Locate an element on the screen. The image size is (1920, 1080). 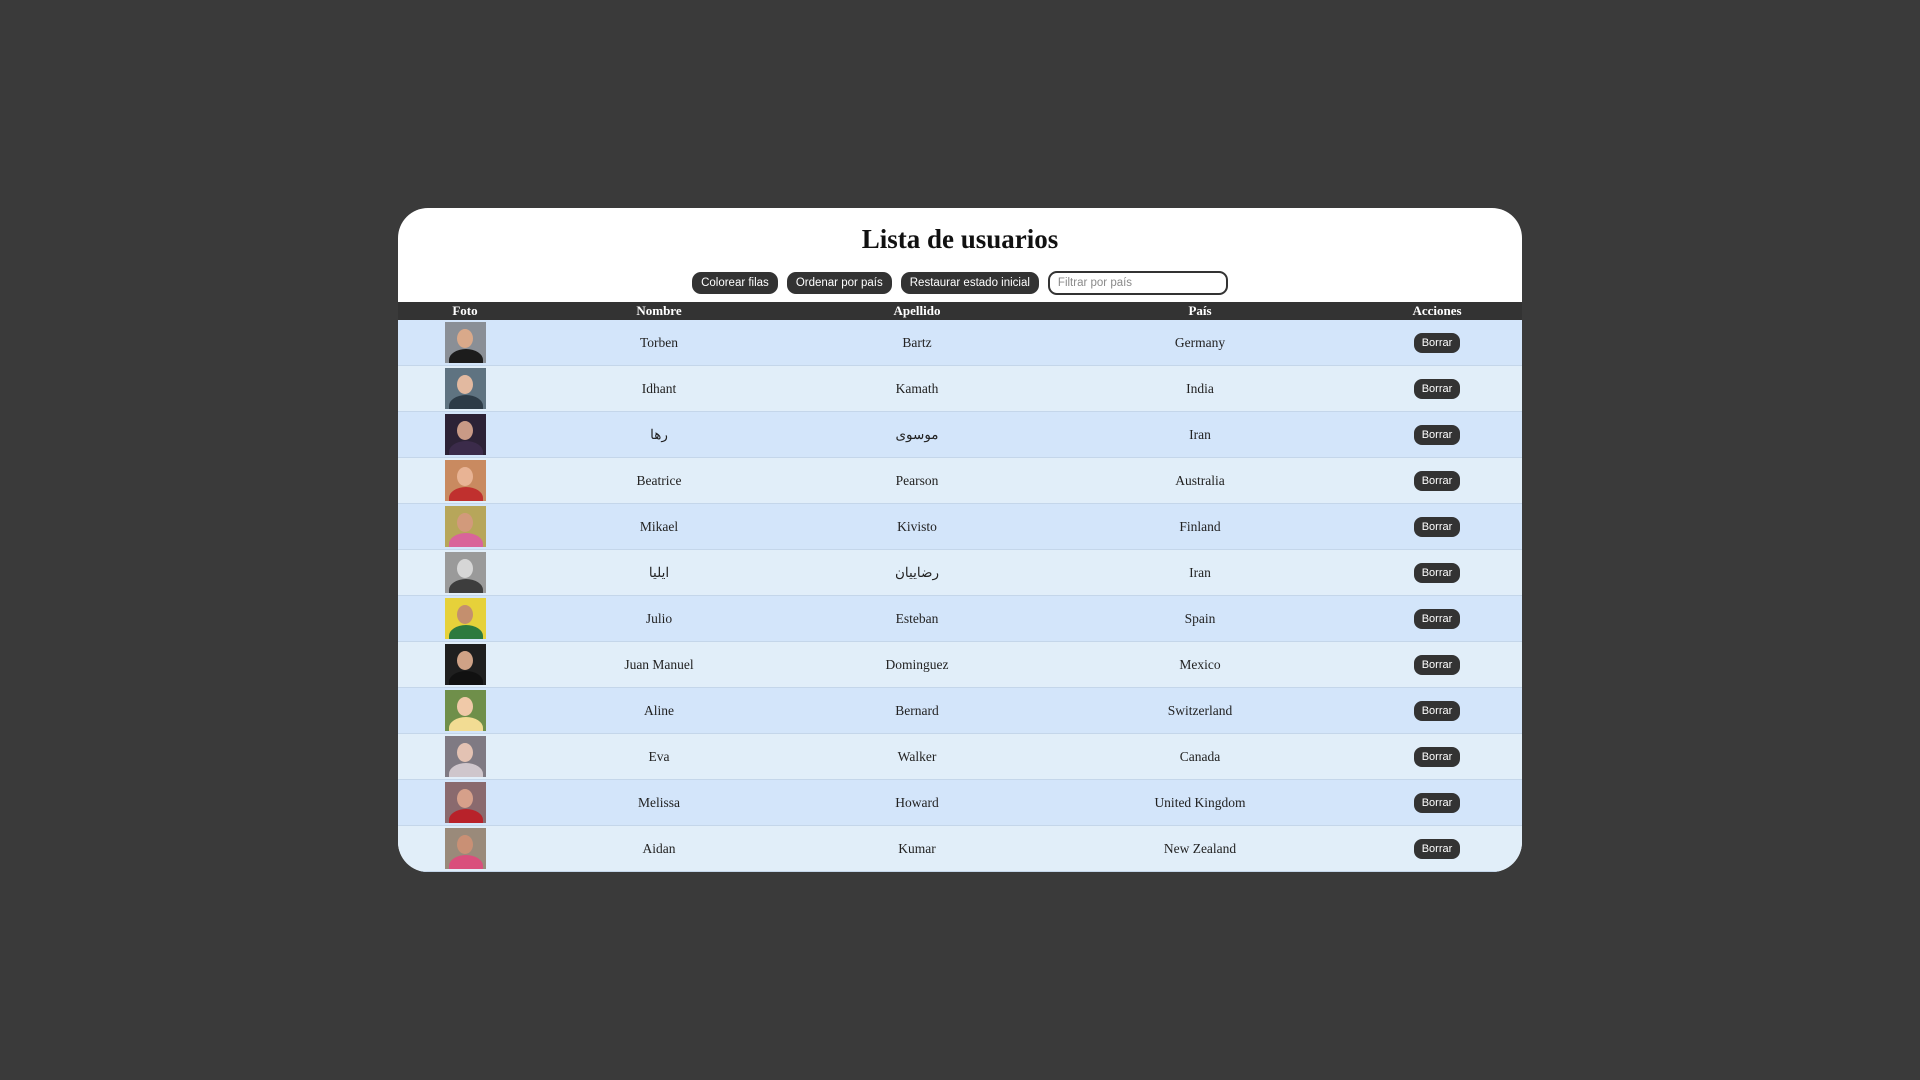
table-row: Julio Esteban Spain Borrar is located at coordinates (960, 618).